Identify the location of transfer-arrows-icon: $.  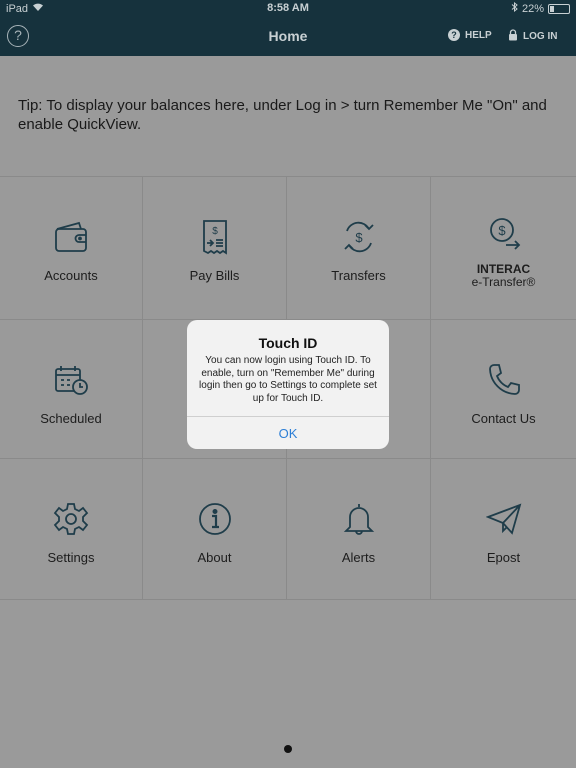
(358, 237).